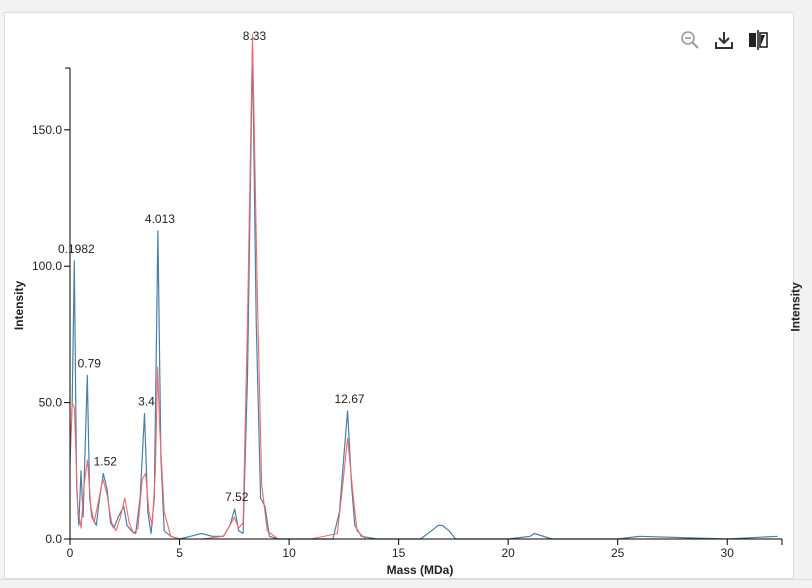 Image resolution: width=812 pixels, height=588 pixels. Describe the element at coordinates (350, 399) in the screenshot. I see `peak-label: 12.67` at that location.